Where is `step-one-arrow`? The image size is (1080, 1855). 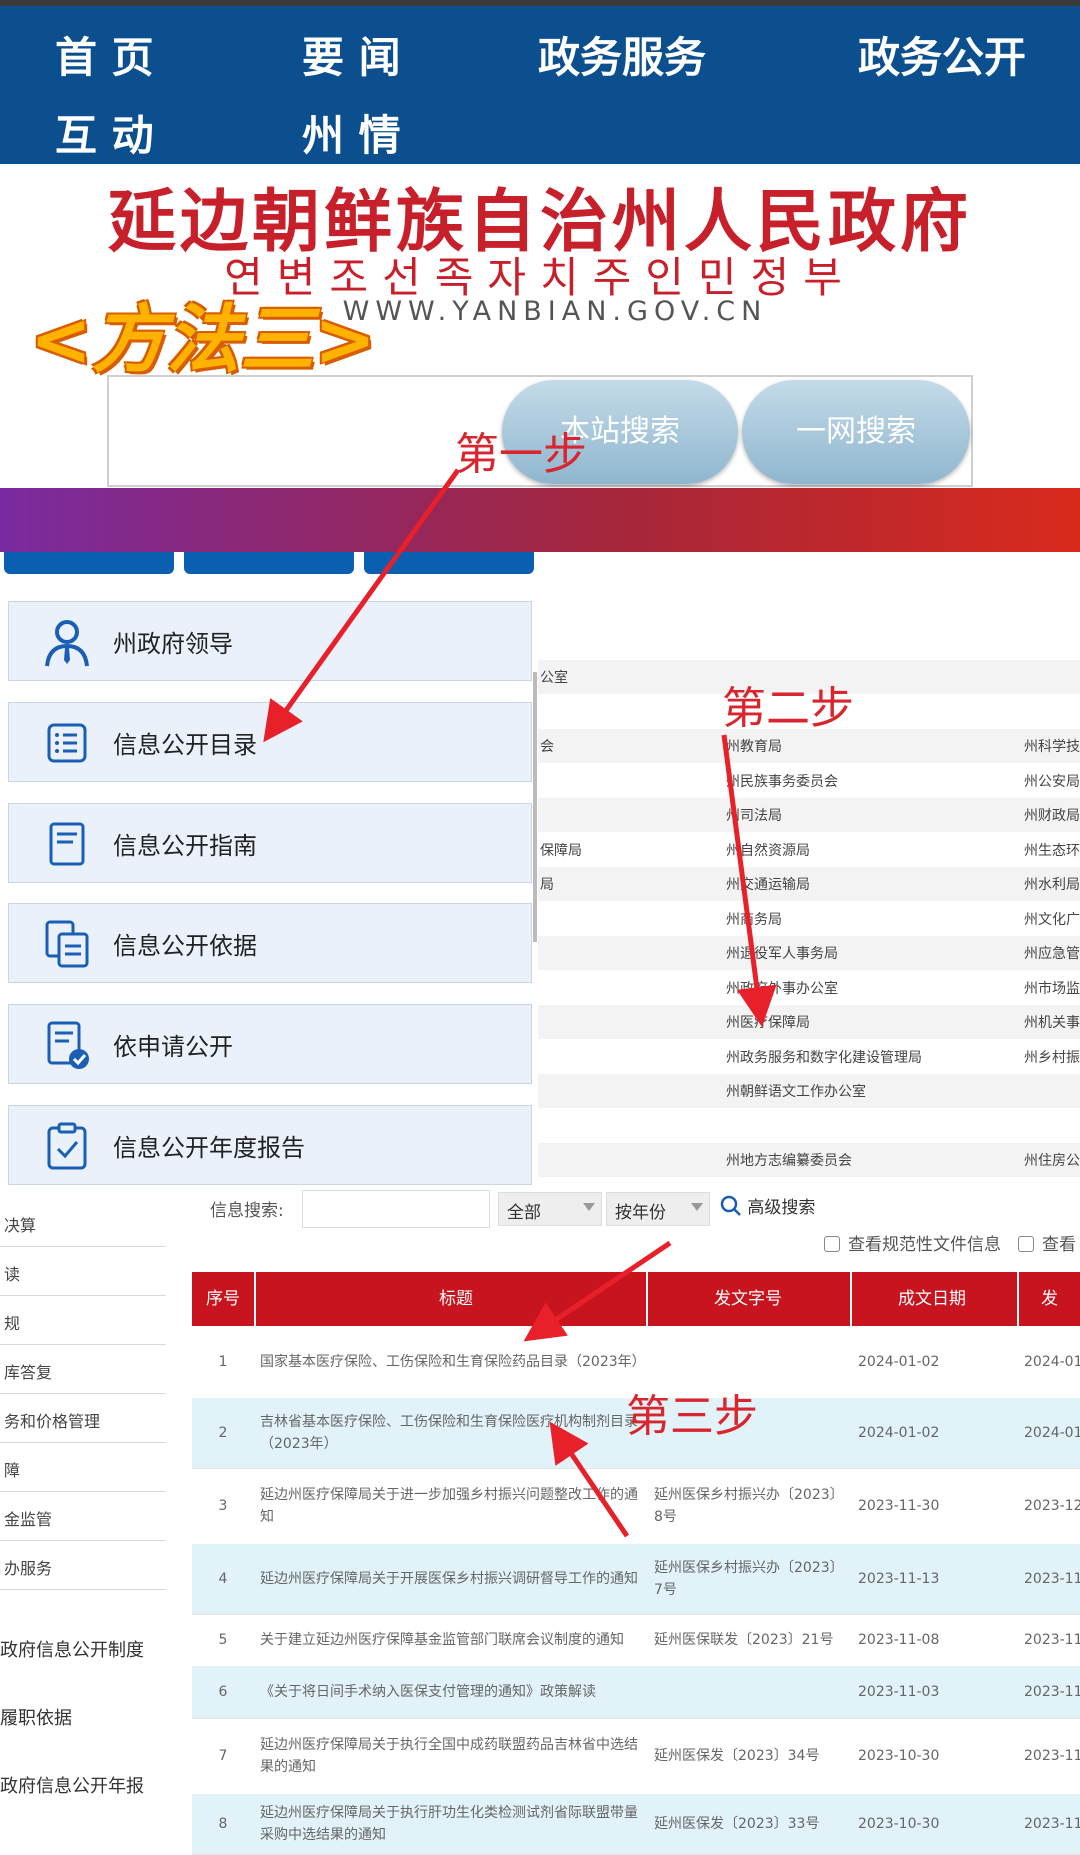 step-one-arrow is located at coordinates (362, 605).